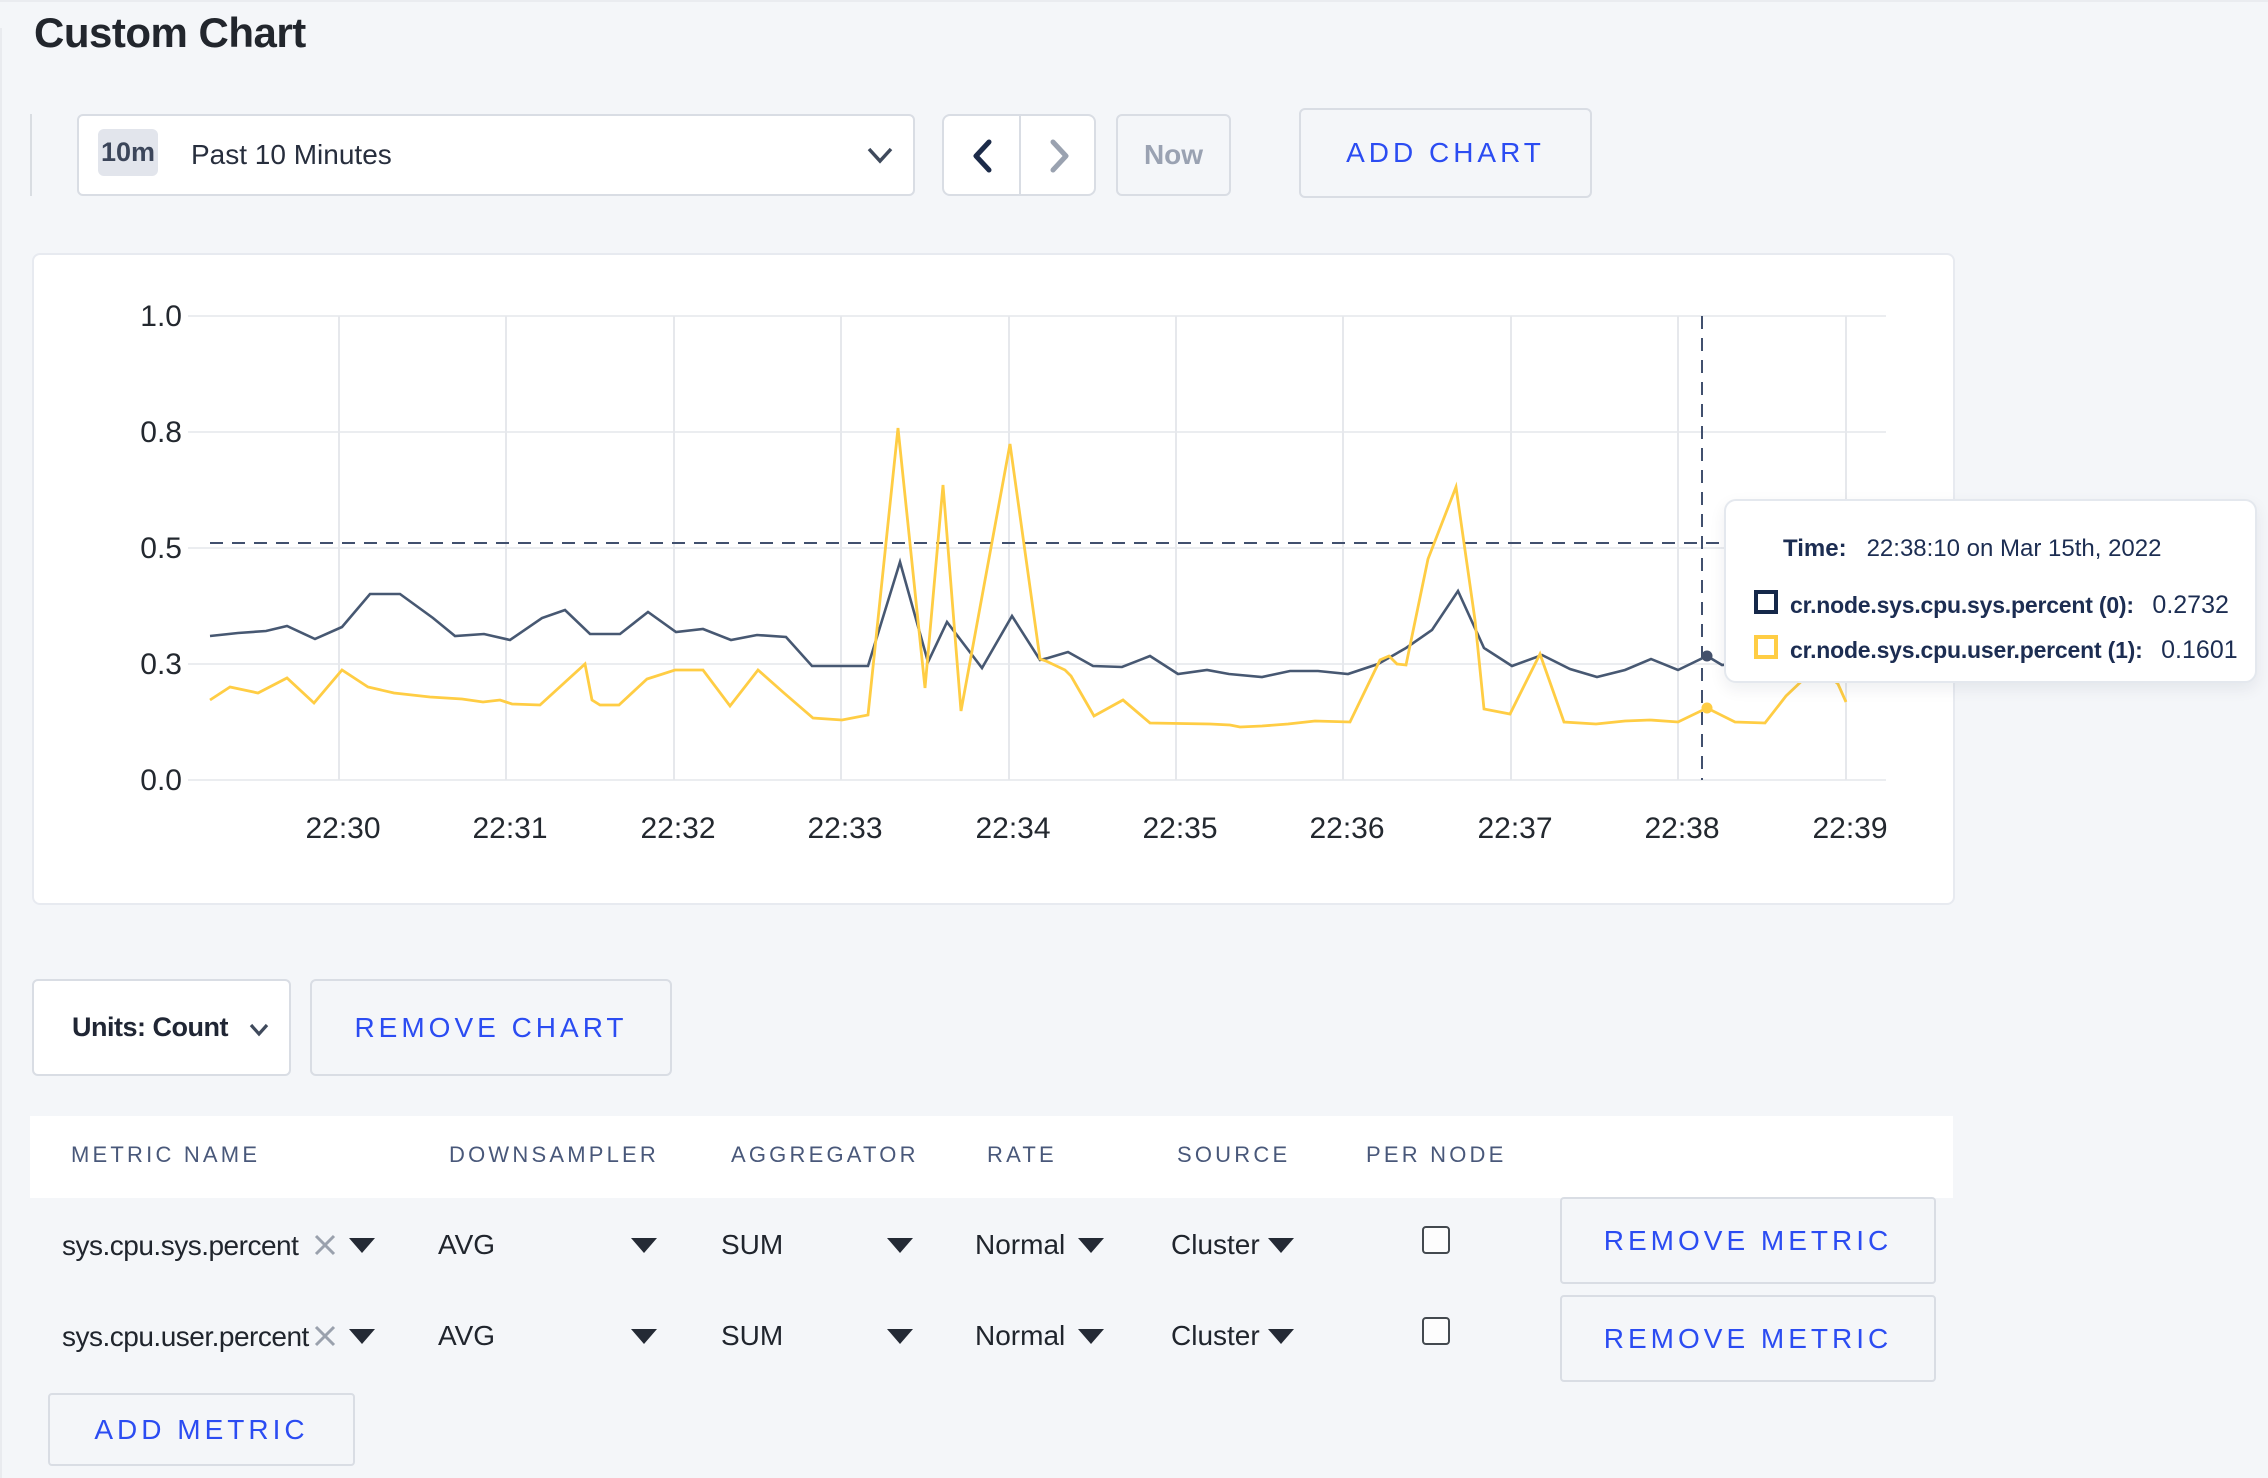 This screenshot has height=1478, width=2268. What do you see at coordinates (509, 828) in the screenshot?
I see `svg-text: 22:31` at bounding box center [509, 828].